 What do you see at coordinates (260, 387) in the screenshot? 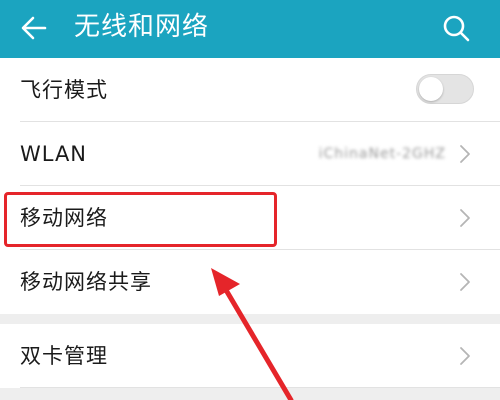
I see `divider` at bounding box center [260, 387].